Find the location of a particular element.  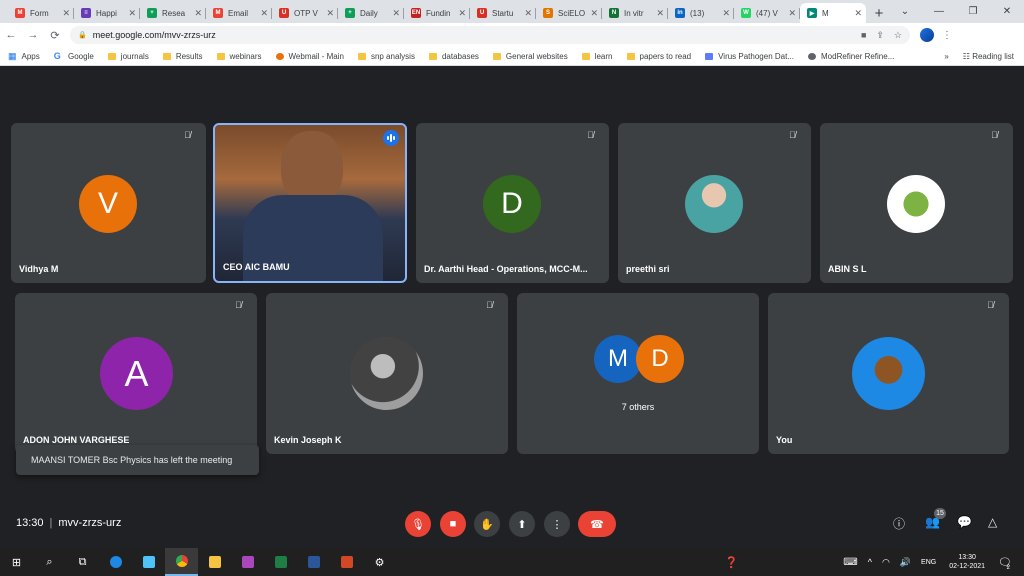

participant-tile-kevin: 🎙̸ Kevin Joseph K is located at coordinates (387, 373).